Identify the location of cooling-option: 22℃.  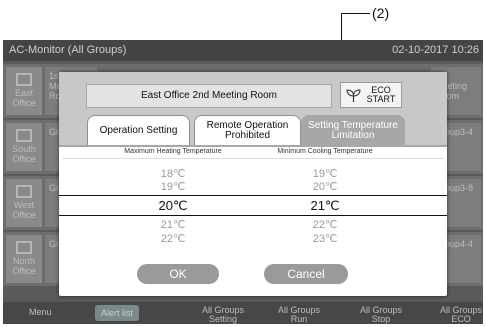
(325, 224).